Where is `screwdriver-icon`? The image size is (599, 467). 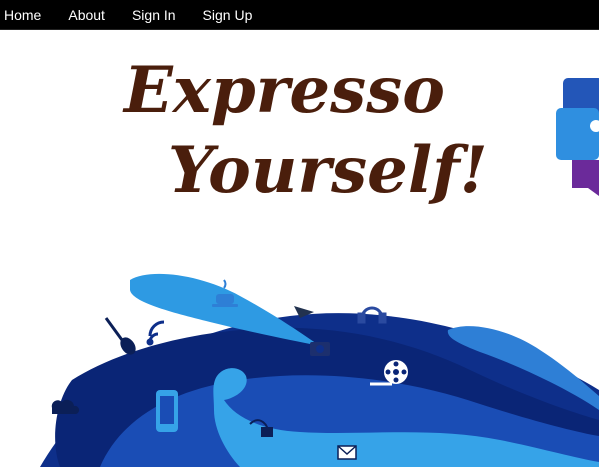
screwdriver-icon is located at coordinates (120, 336).